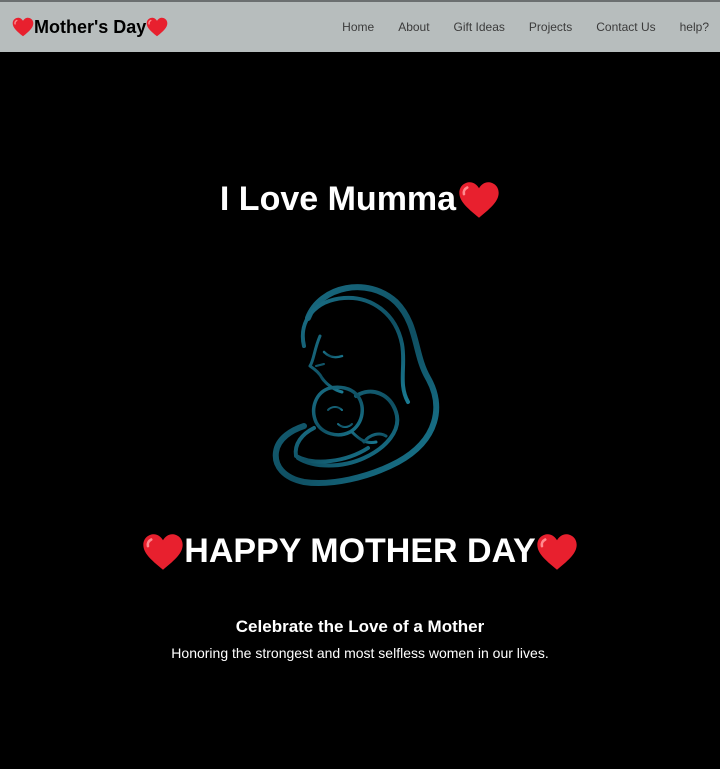 Image resolution: width=720 pixels, height=769 pixels. I want to click on nav-link-home: Home, so click(358, 27).